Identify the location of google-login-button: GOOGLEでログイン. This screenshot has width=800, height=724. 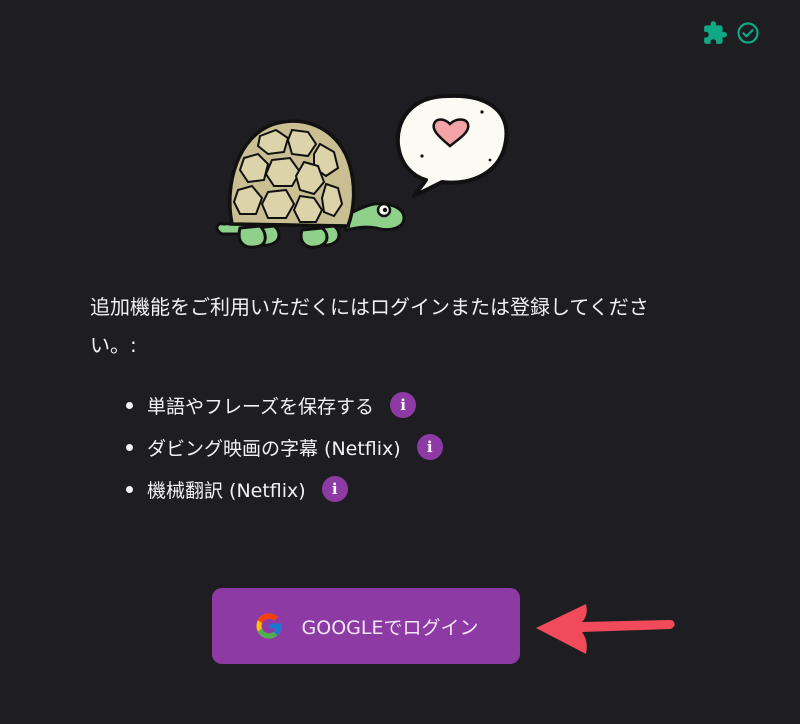
(366, 626).